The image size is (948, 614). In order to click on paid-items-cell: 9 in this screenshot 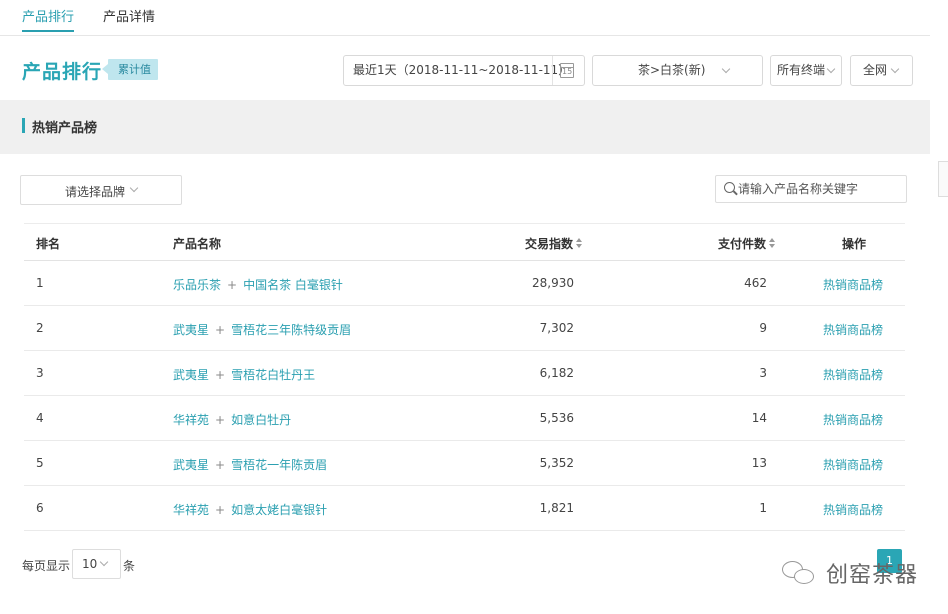, I will do `click(763, 328)`.